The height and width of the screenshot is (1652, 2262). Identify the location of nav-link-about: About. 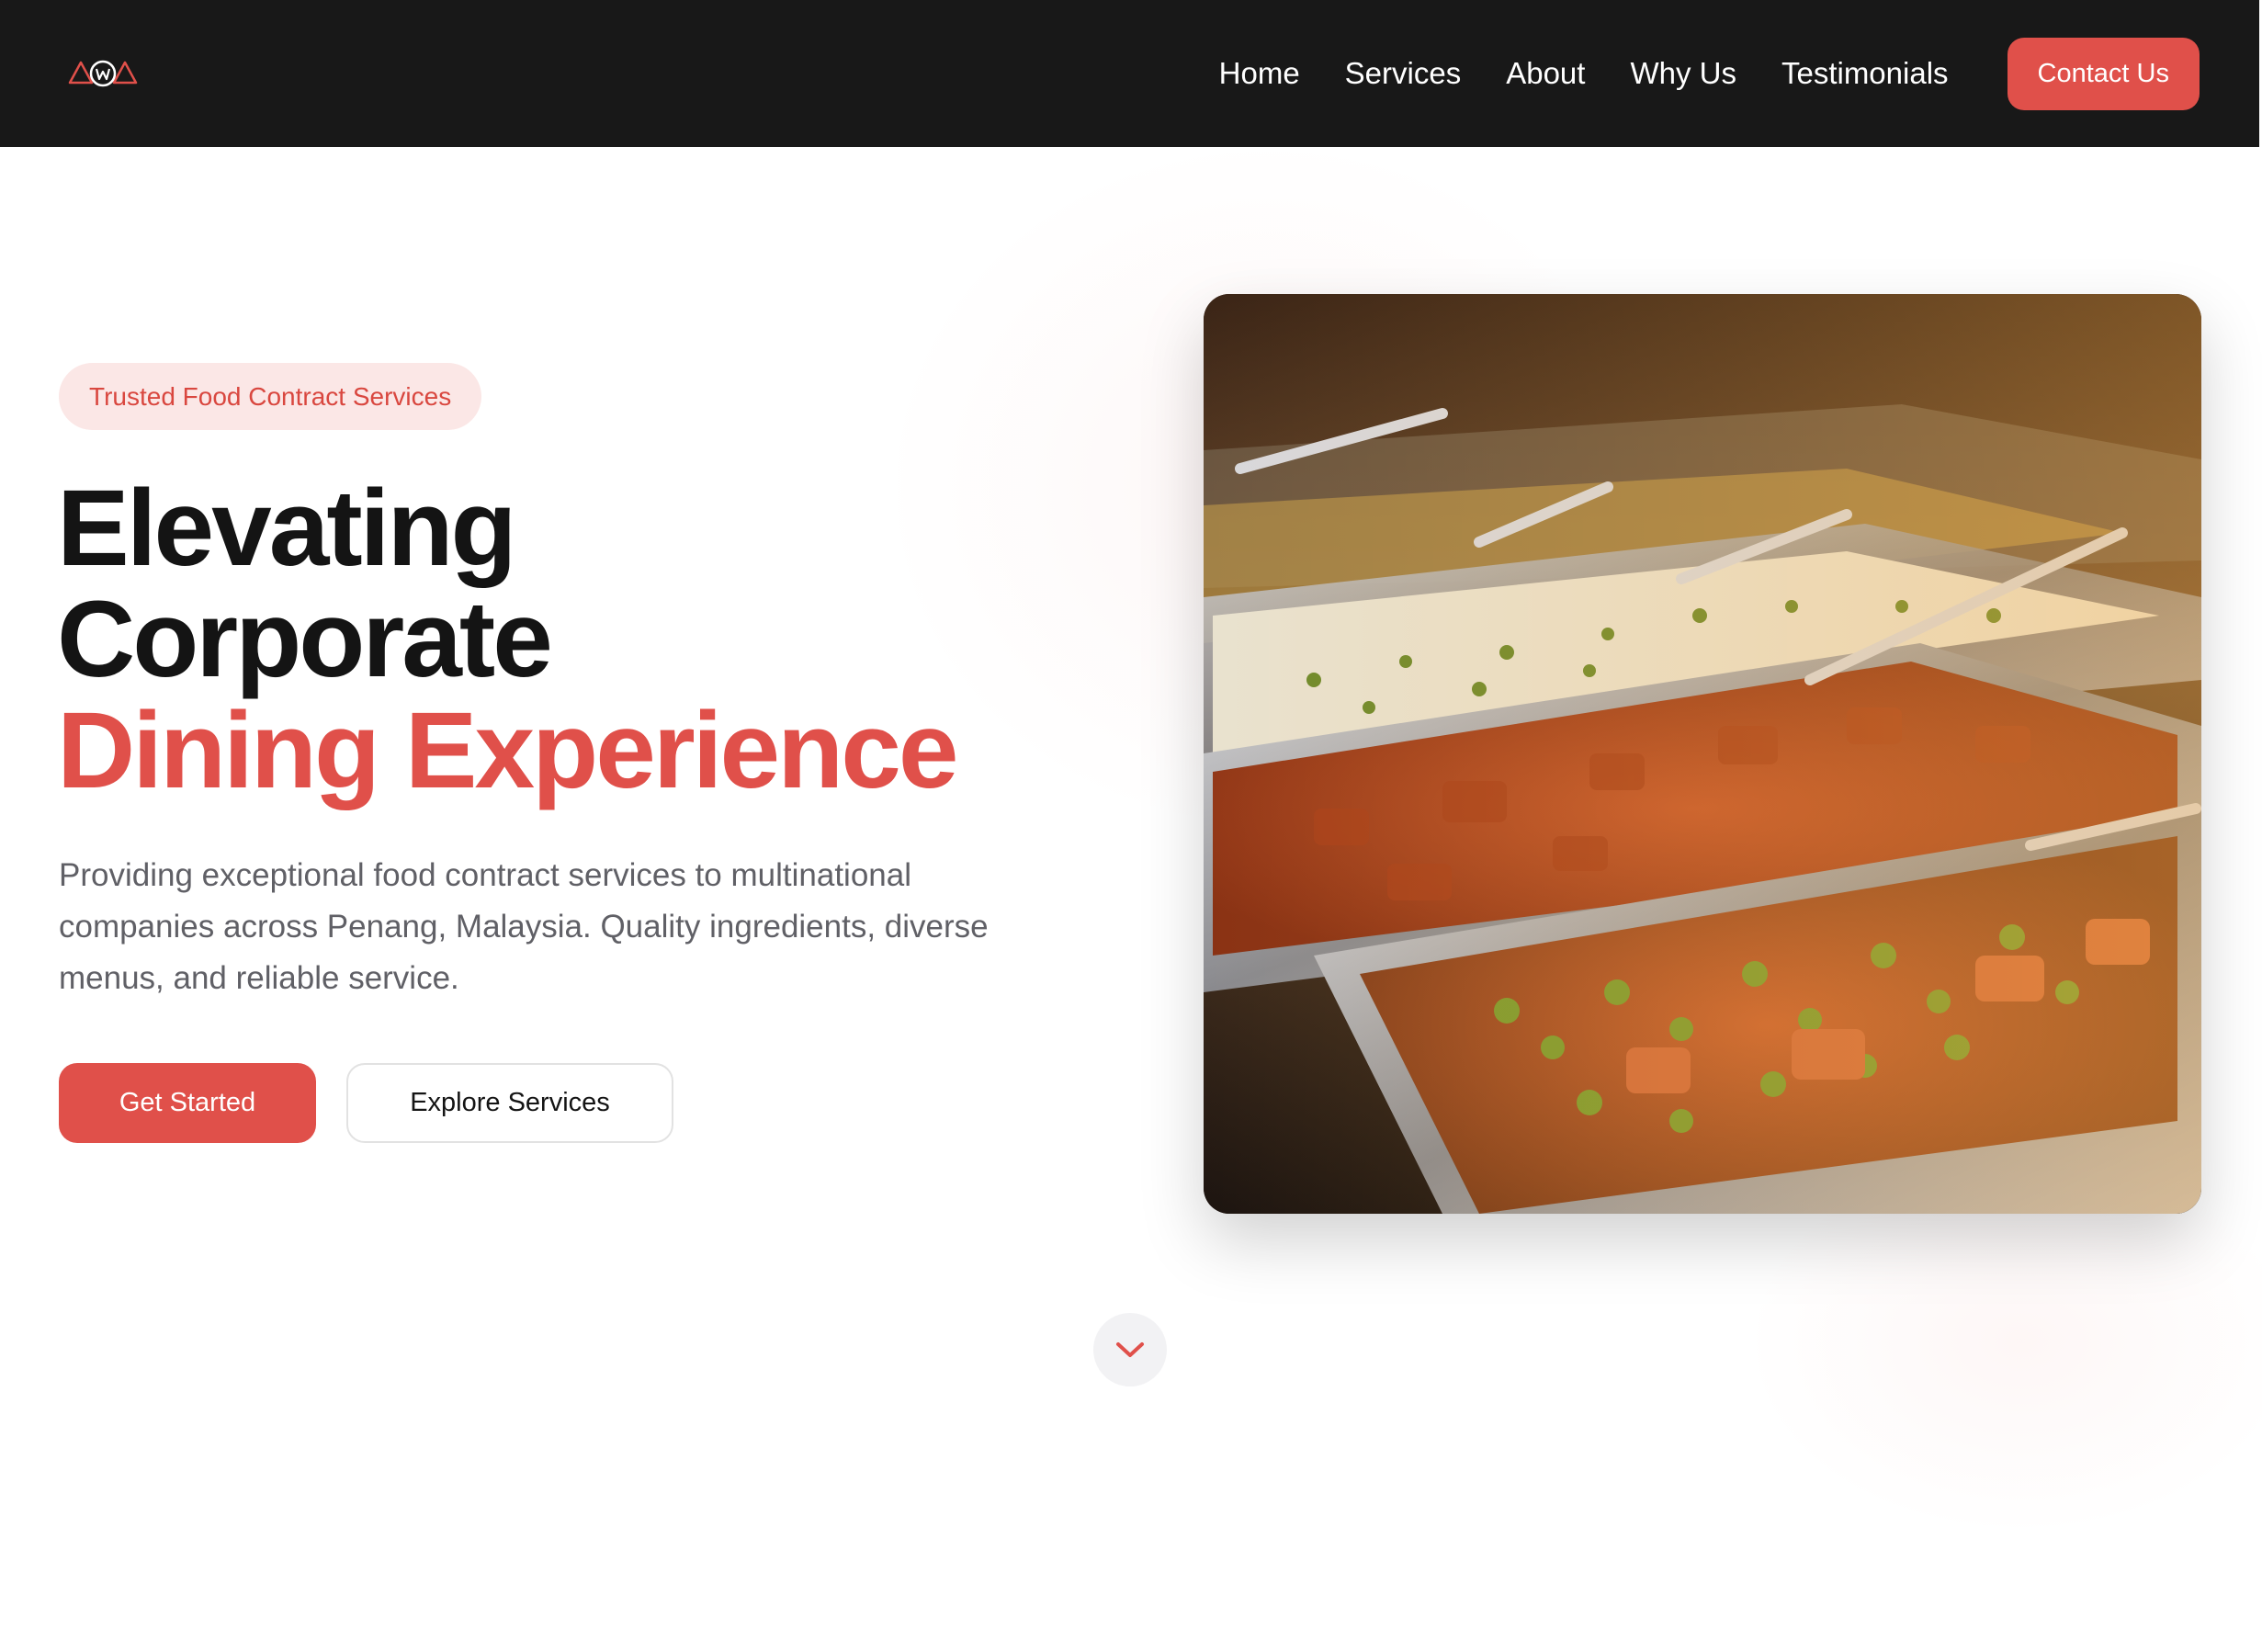
(1545, 73).